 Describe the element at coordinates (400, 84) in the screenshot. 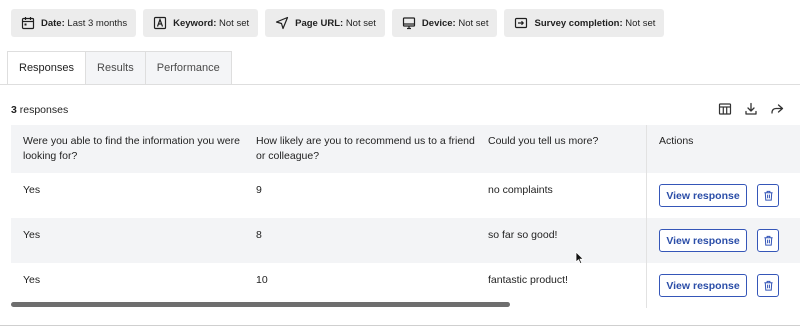

I see `tab-divider` at that location.